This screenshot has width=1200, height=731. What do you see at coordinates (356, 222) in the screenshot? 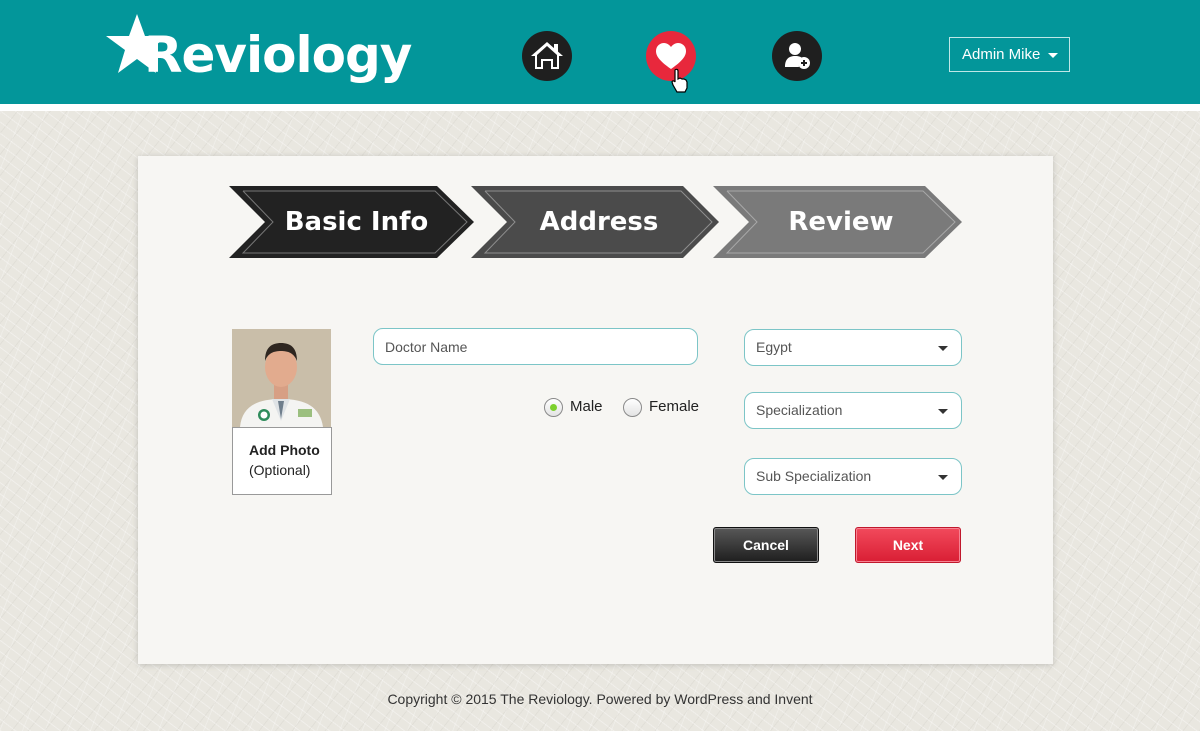
I see `step-label: Basic Info` at bounding box center [356, 222].